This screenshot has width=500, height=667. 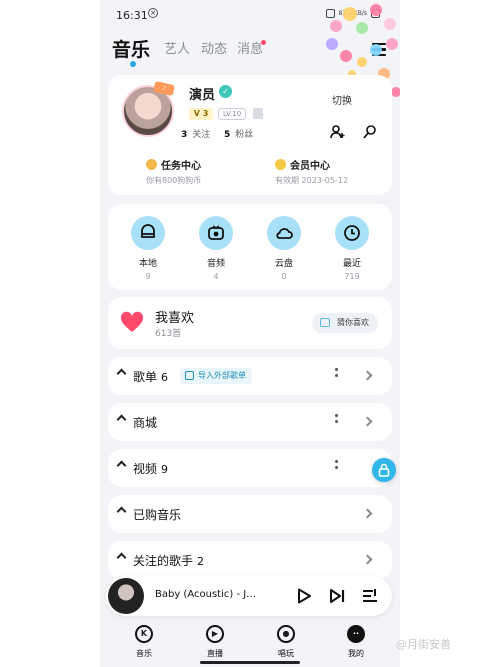 I want to click on quick-local-count: 9, so click(x=148, y=276).